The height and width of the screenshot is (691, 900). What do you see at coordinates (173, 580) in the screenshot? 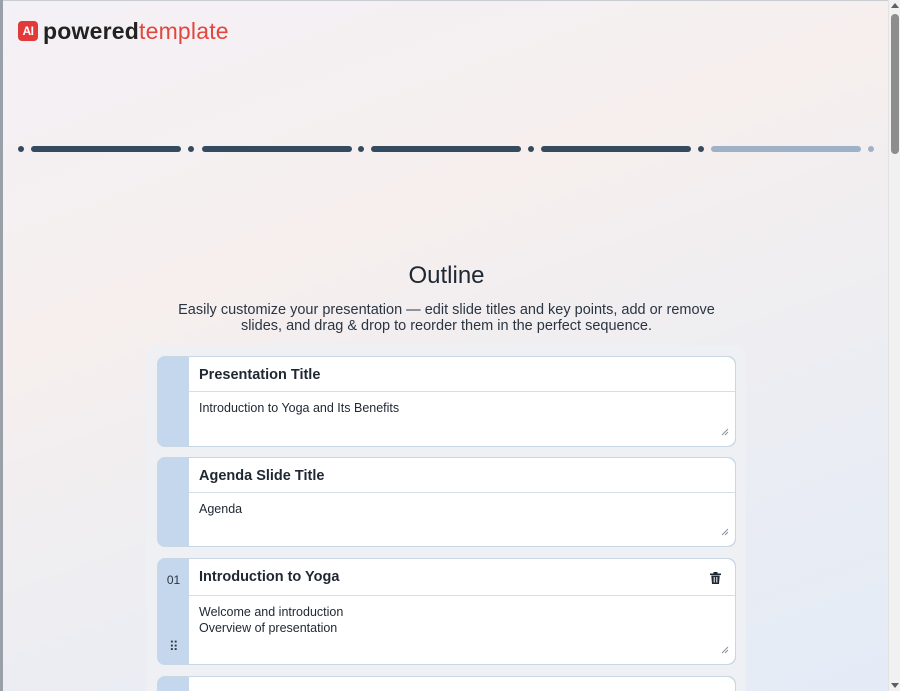
I see `slide-number: 01` at bounding box center [173, 580].